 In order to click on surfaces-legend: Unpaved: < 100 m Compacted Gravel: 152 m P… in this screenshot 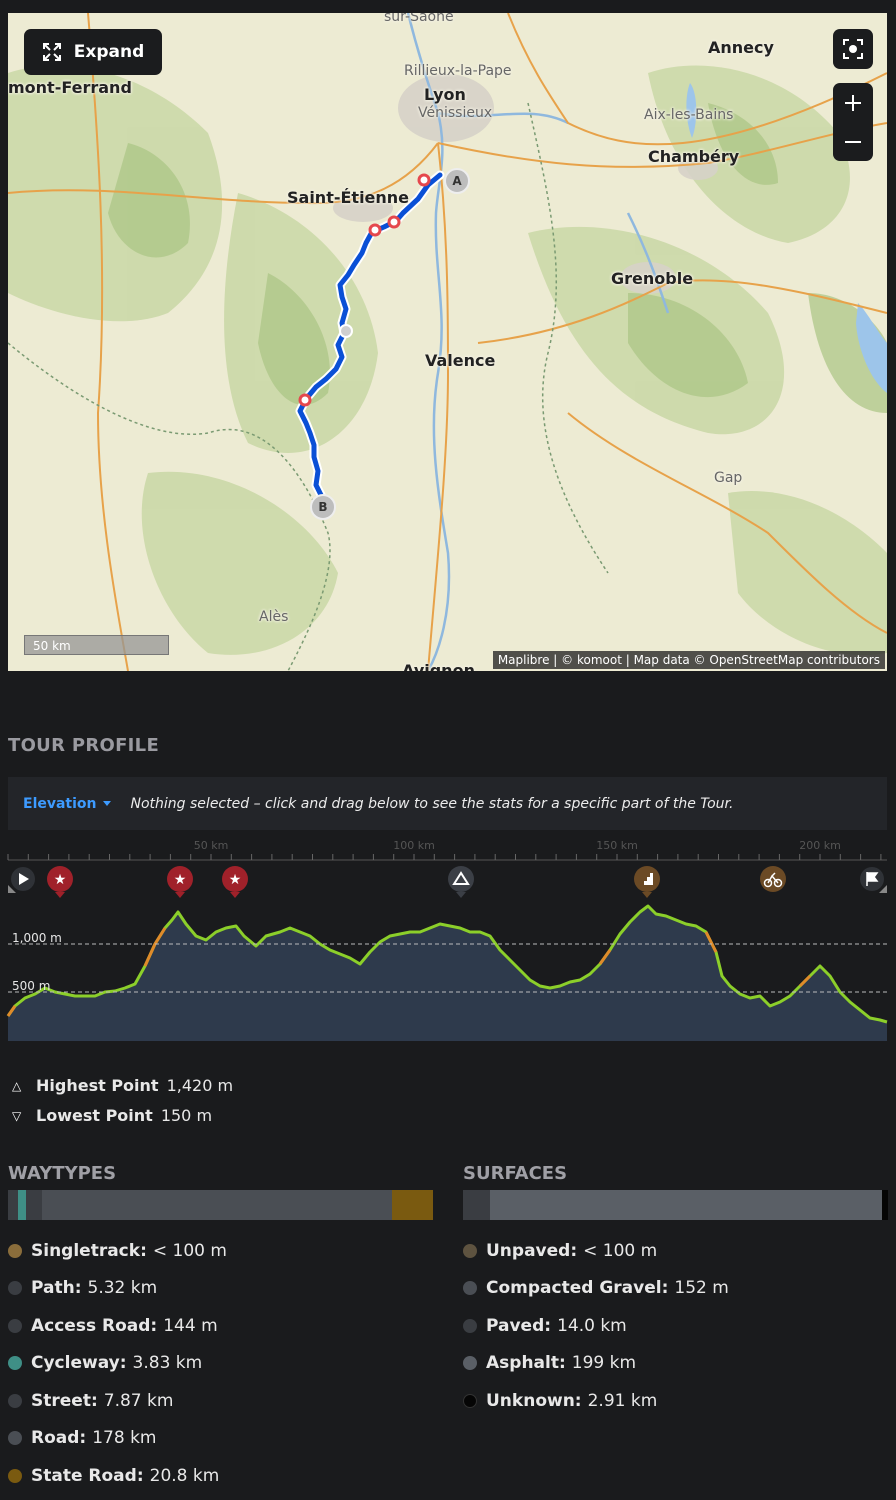, I will do `click(596, 1326)`.